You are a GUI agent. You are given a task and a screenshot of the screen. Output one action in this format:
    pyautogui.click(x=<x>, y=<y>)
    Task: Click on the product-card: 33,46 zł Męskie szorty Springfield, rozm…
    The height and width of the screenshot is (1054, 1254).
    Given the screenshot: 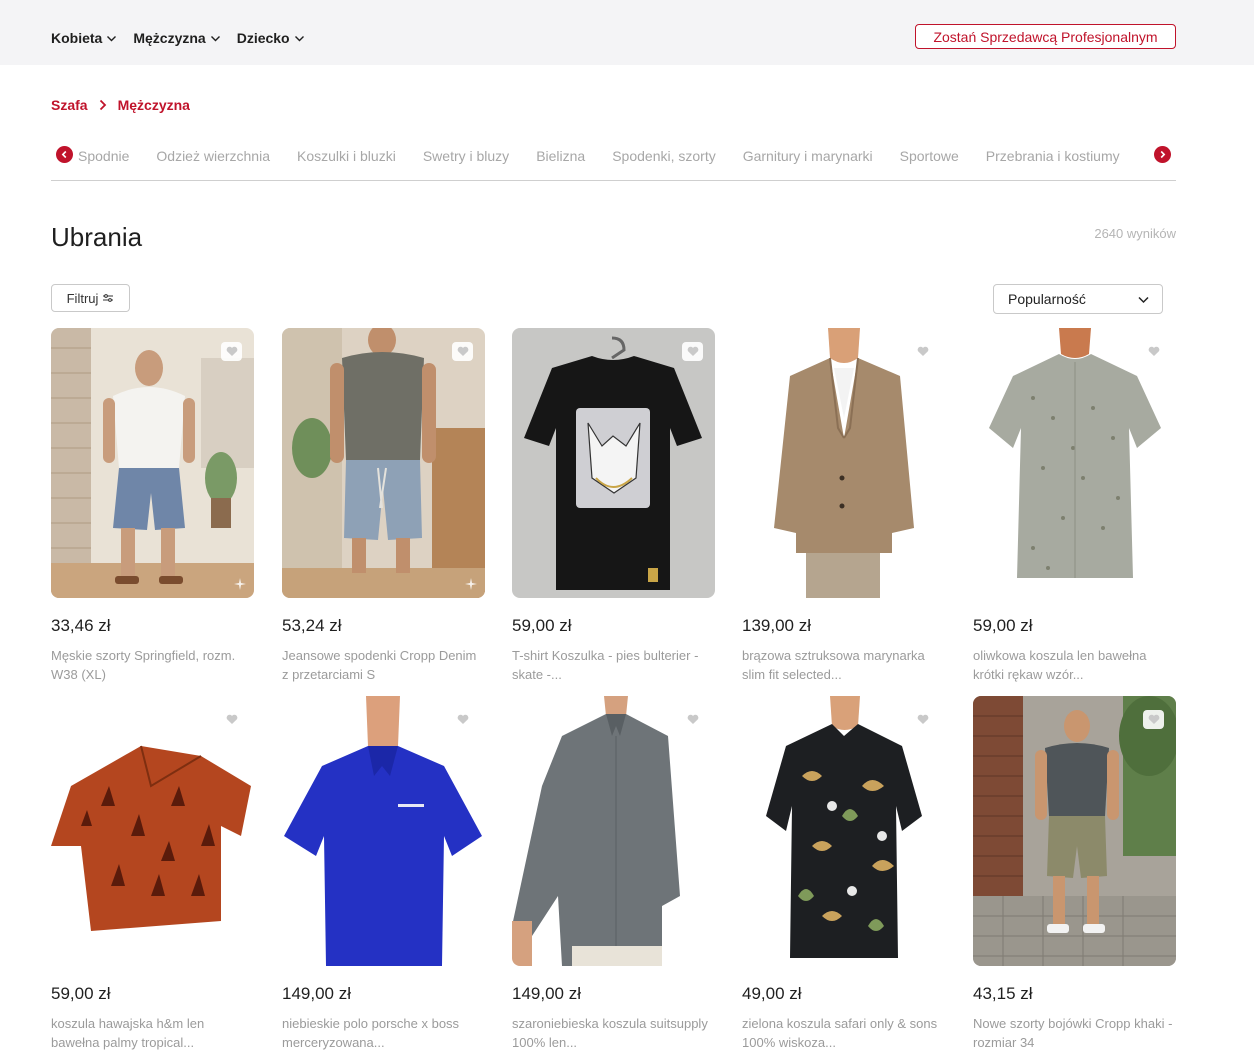 What is the action you would take?
    pyautogui.click(x=152, y=506)
    